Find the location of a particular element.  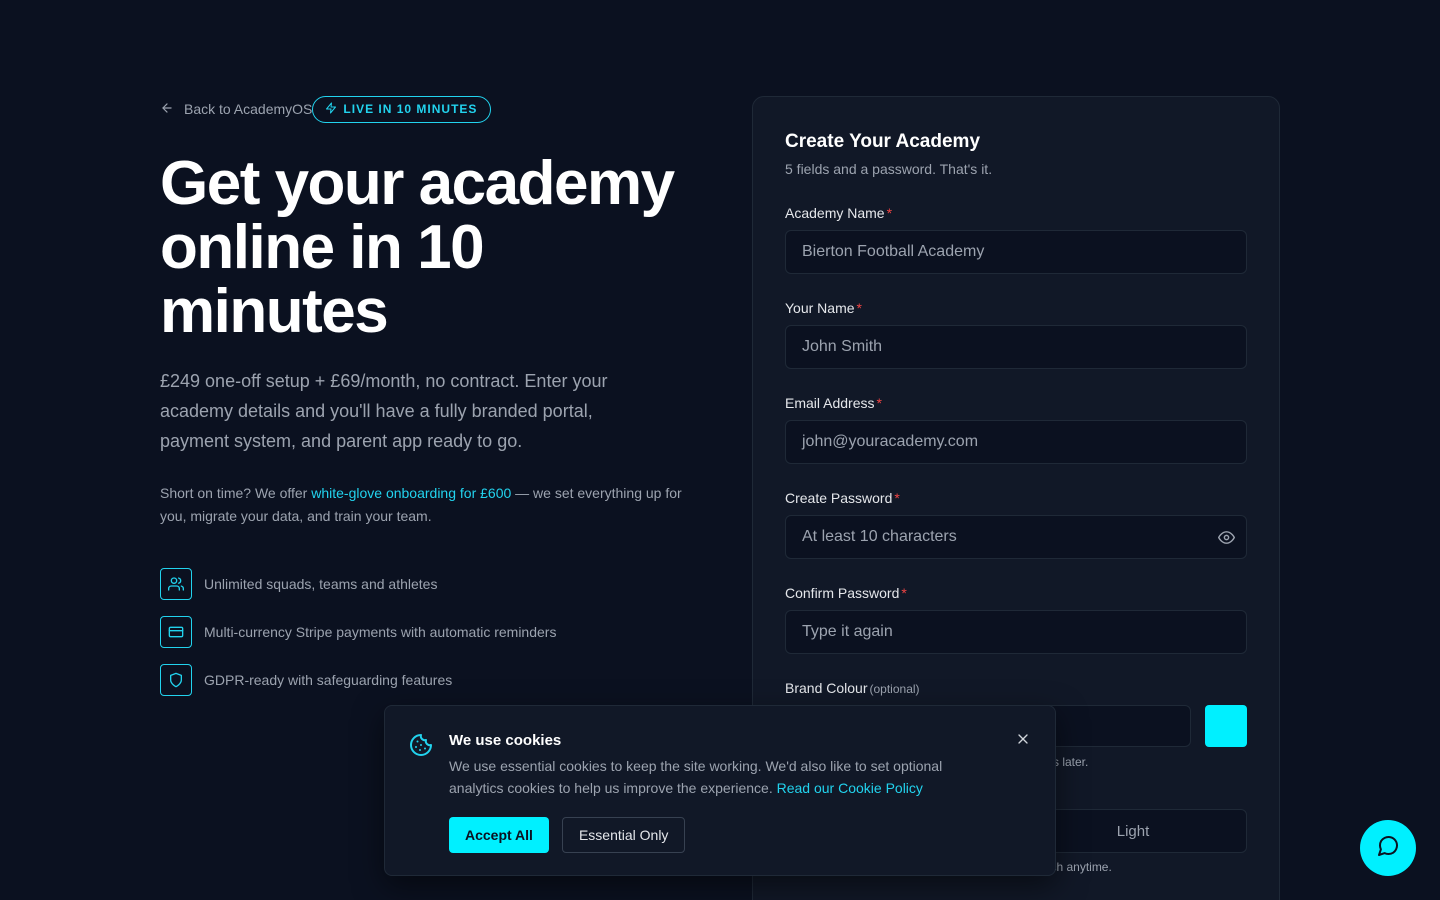

eye-icon is located at coordinates (1226, 540).